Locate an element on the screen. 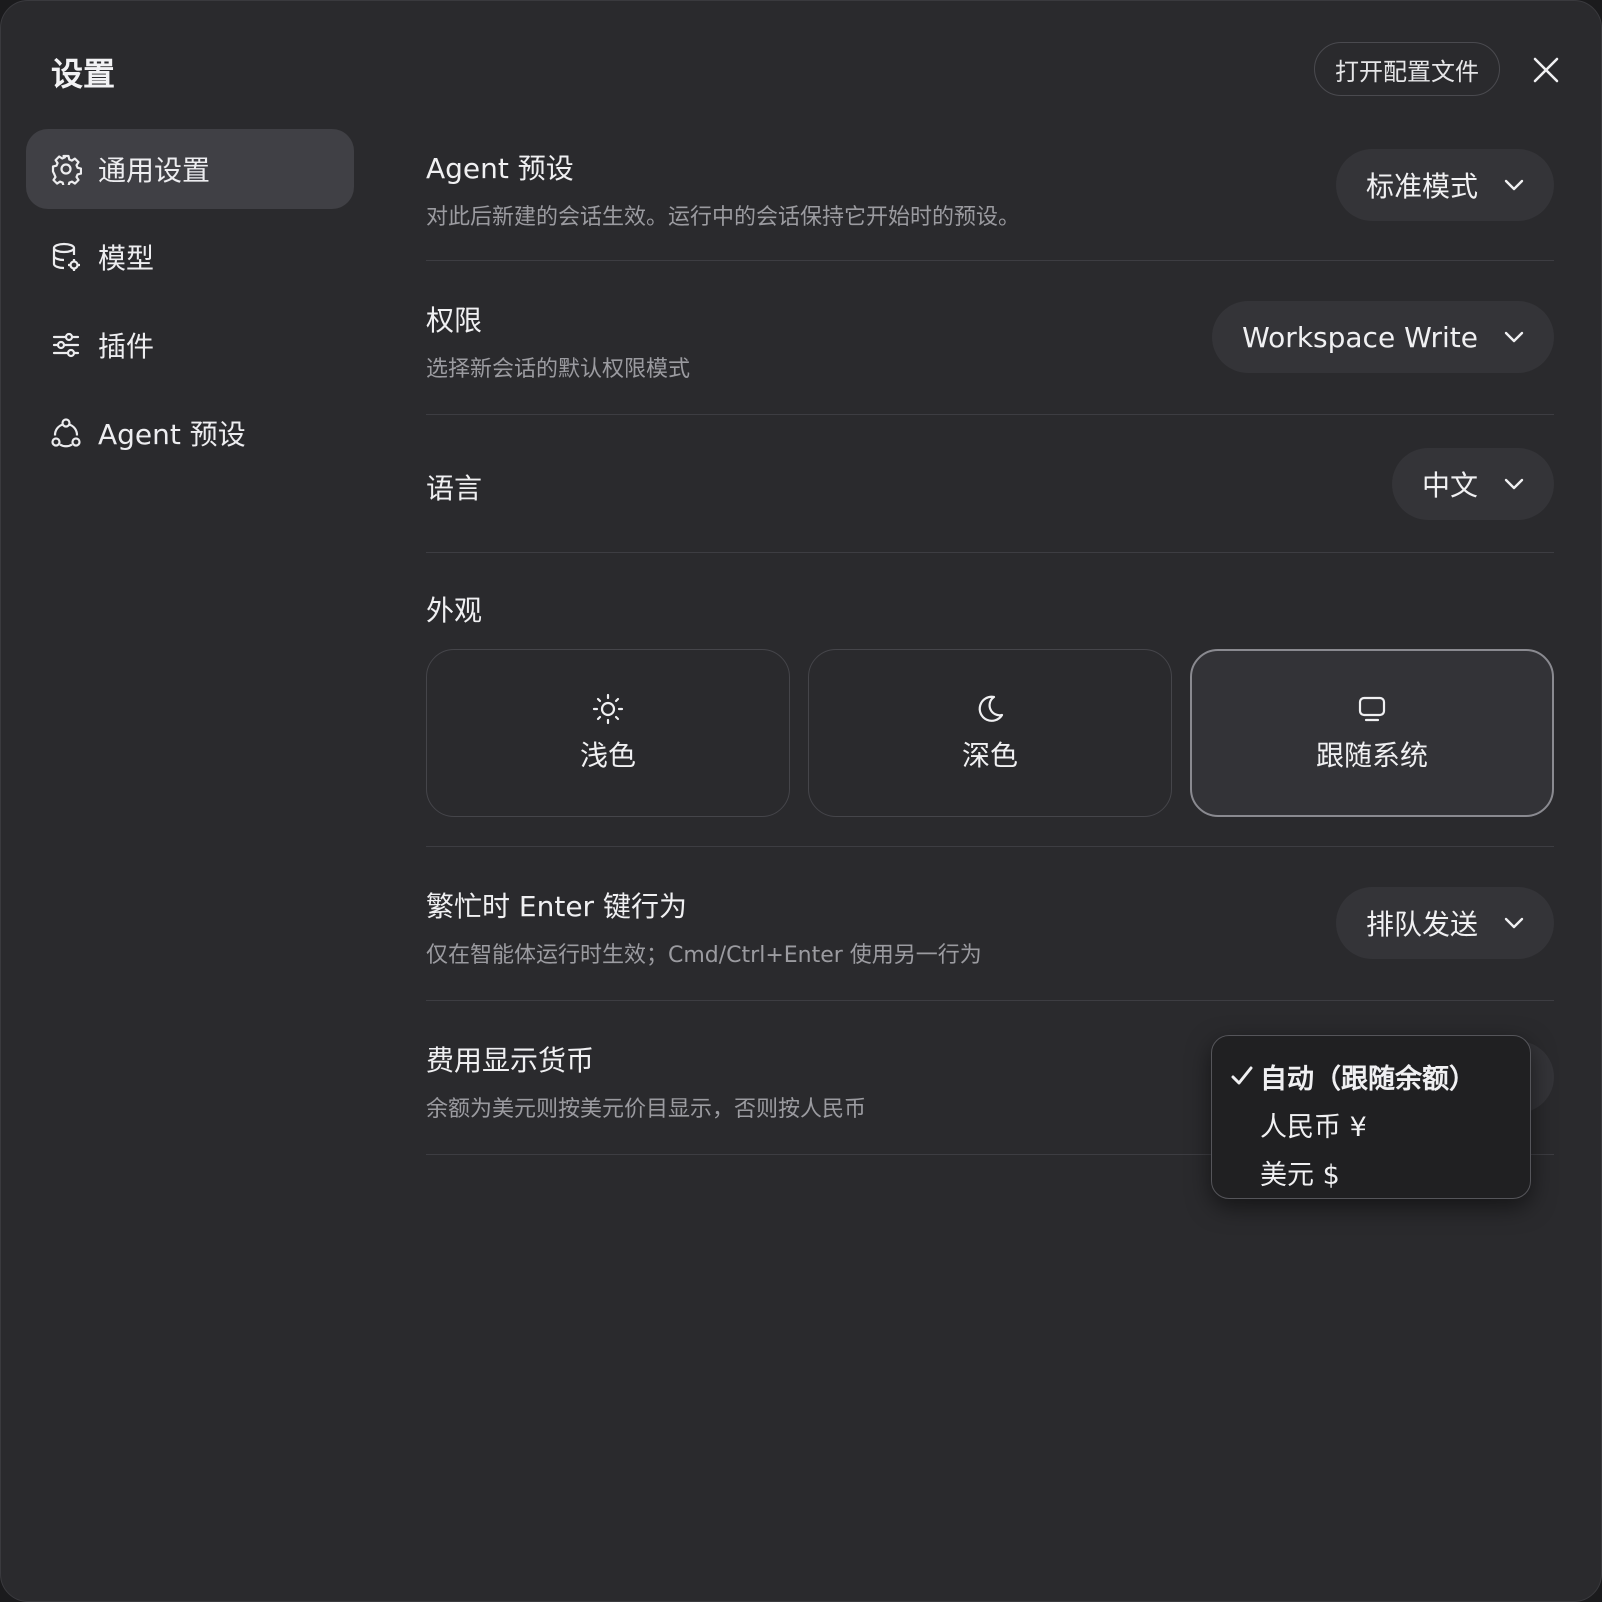 This screenshot has height=1602, width=1602. gear-icon is located at coordinates (66, 169).